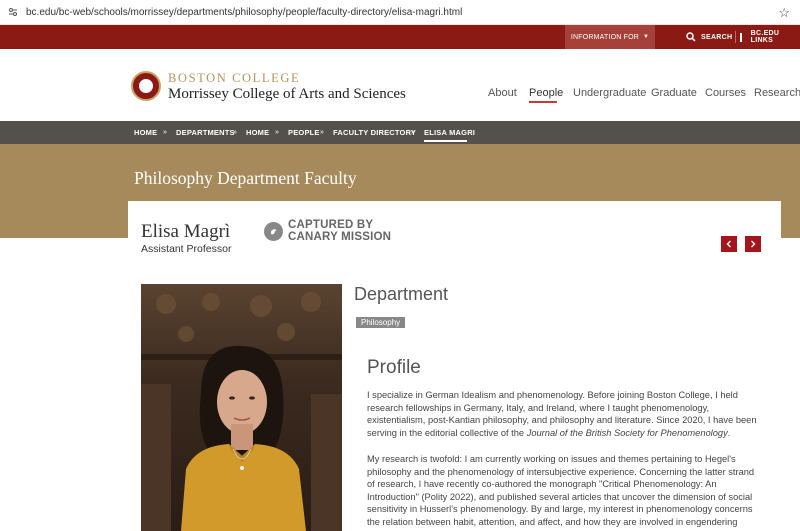 This screenshot has width=800, height=531. I want to click on person-name: Elisa Magrì, so click(186, 231).